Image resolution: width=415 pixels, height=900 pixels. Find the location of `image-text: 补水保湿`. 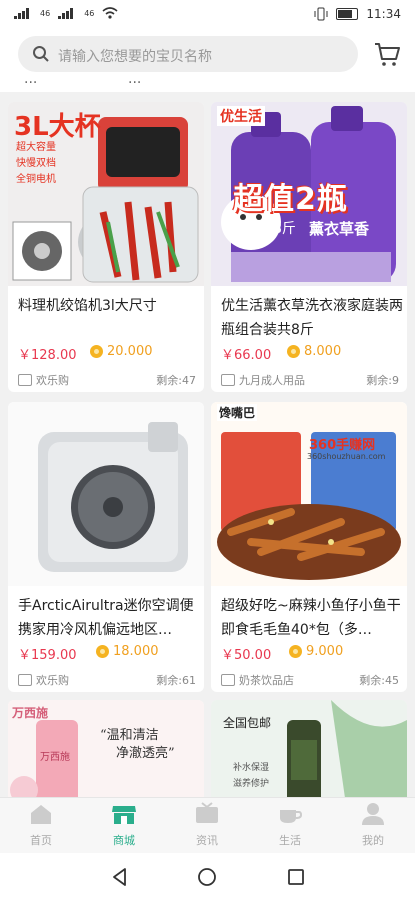

image-text: 补水保湿 is located at coordinates (251, 768).